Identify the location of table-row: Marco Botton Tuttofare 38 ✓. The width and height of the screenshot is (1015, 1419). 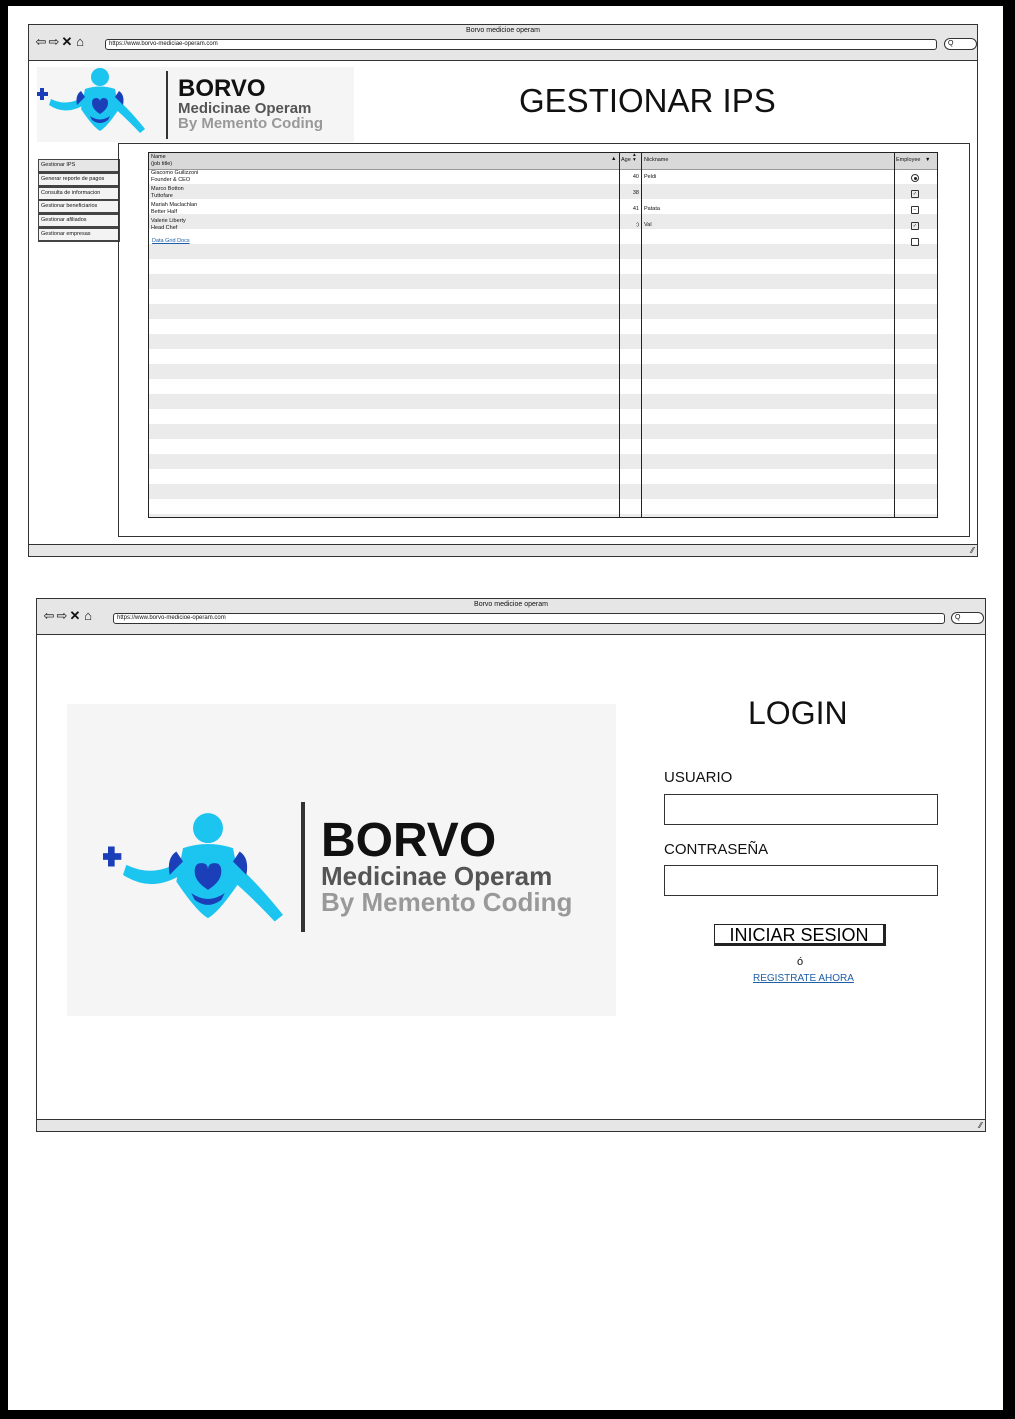
(543, 193).